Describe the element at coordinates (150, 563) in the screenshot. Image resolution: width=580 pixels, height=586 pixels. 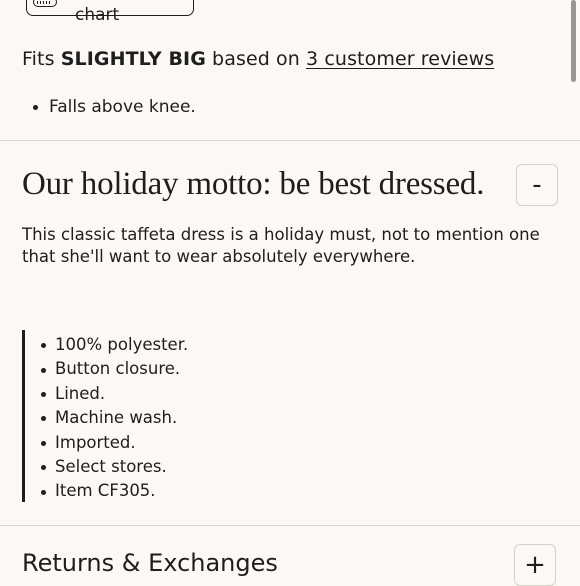
I see `section-title-returns: Returns & Exchanges` at that location.